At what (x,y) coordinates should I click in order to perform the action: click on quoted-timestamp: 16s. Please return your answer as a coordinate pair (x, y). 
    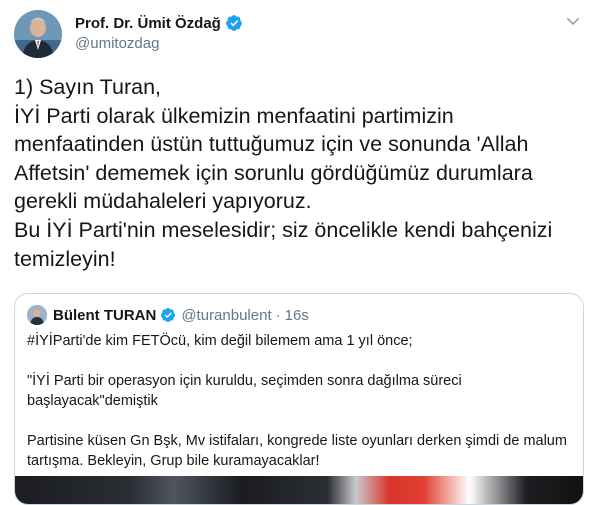
    Looking at the image, I should click on (297, 315).